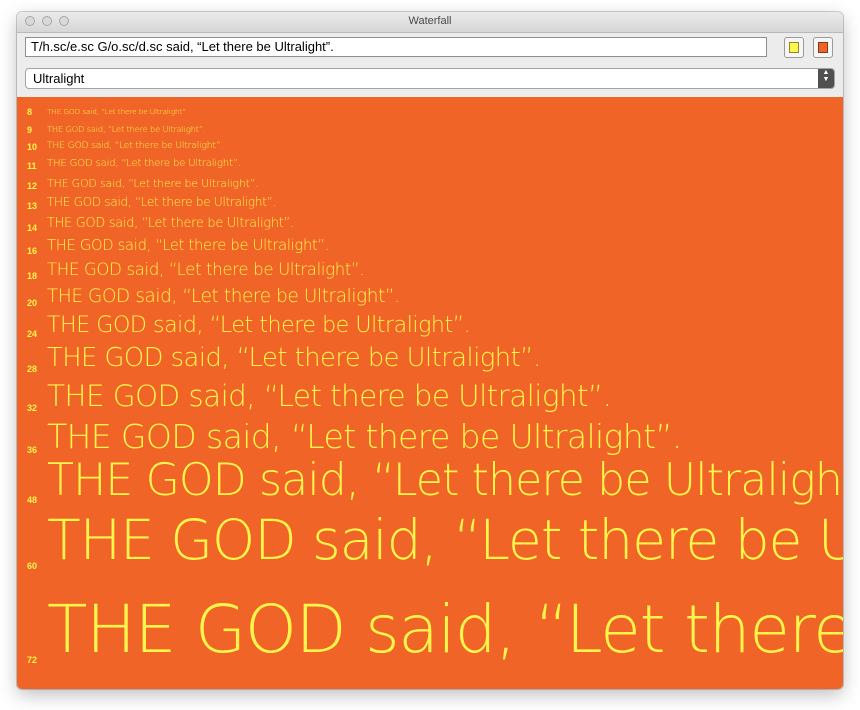  Describe the element at coordinates (826, 78) in the screenshot. I see `chevron-updown-icon: ▲ ▼` at that location.